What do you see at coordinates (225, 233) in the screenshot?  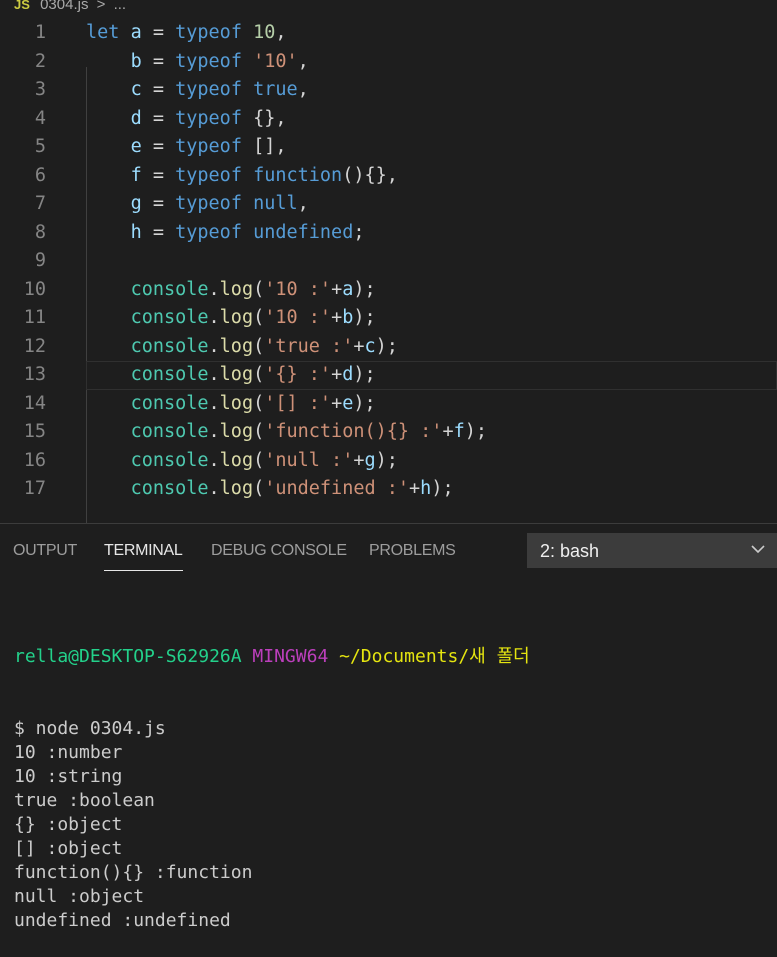 I see `code-text: h = typeof undefined;` at bounding box center [225, 233].